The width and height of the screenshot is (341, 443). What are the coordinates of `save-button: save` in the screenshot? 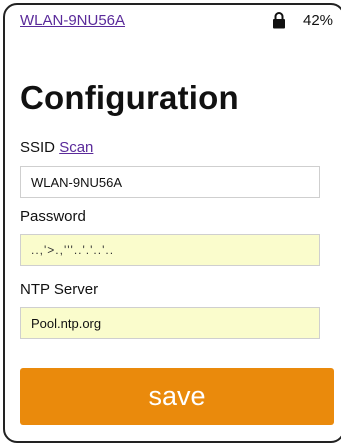 It's located at (177, 396).